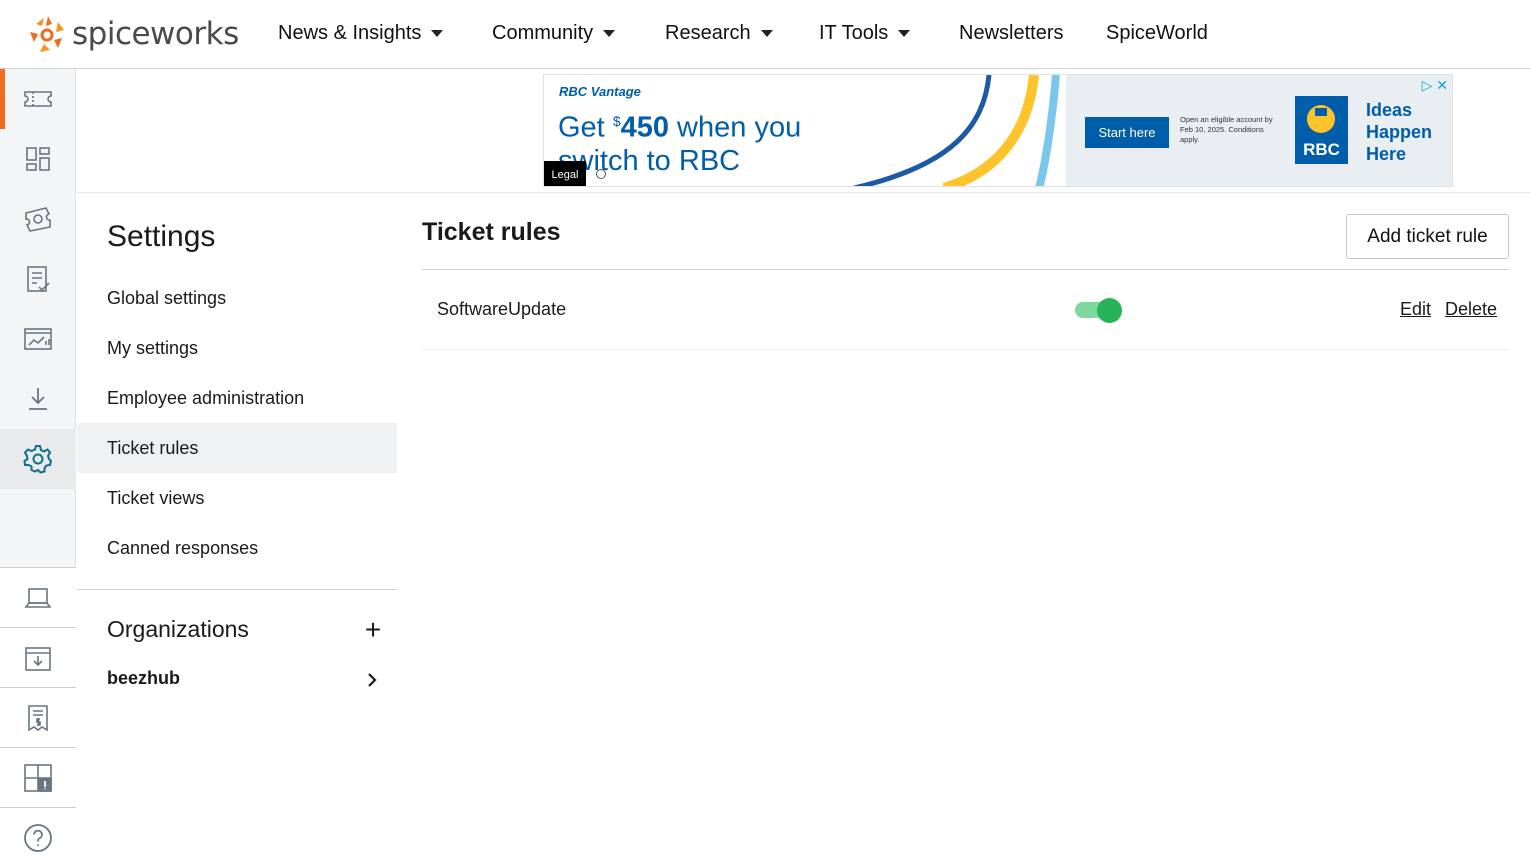  What do you see at coordinates (47, 34) in the screenshot?
I see `spiceworks-logo-icon` at bounding box center [47, 34].